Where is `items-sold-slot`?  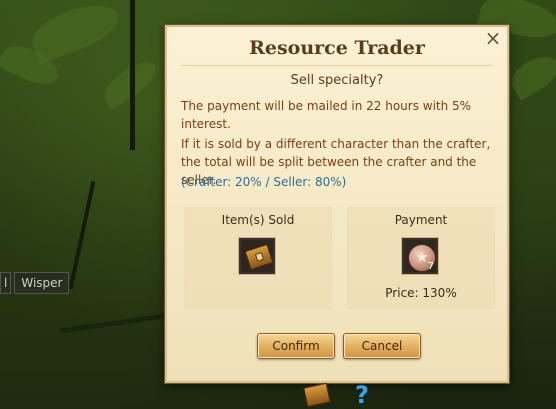
items-sold-slot is located at coordinates (257, 256).